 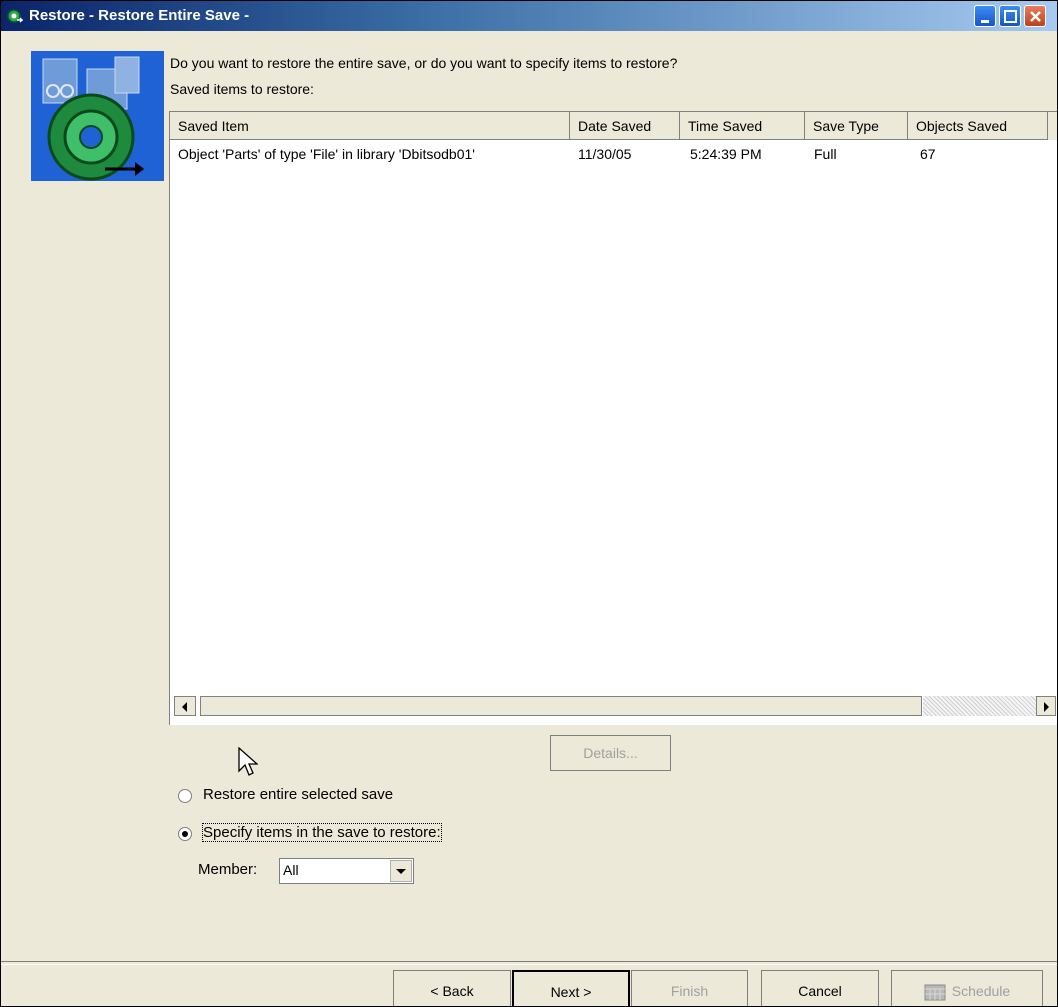 What do you see at coordinates (291, 870) in the screenshot?
I see `member-select-value: All` at bounding box center [291, 870].